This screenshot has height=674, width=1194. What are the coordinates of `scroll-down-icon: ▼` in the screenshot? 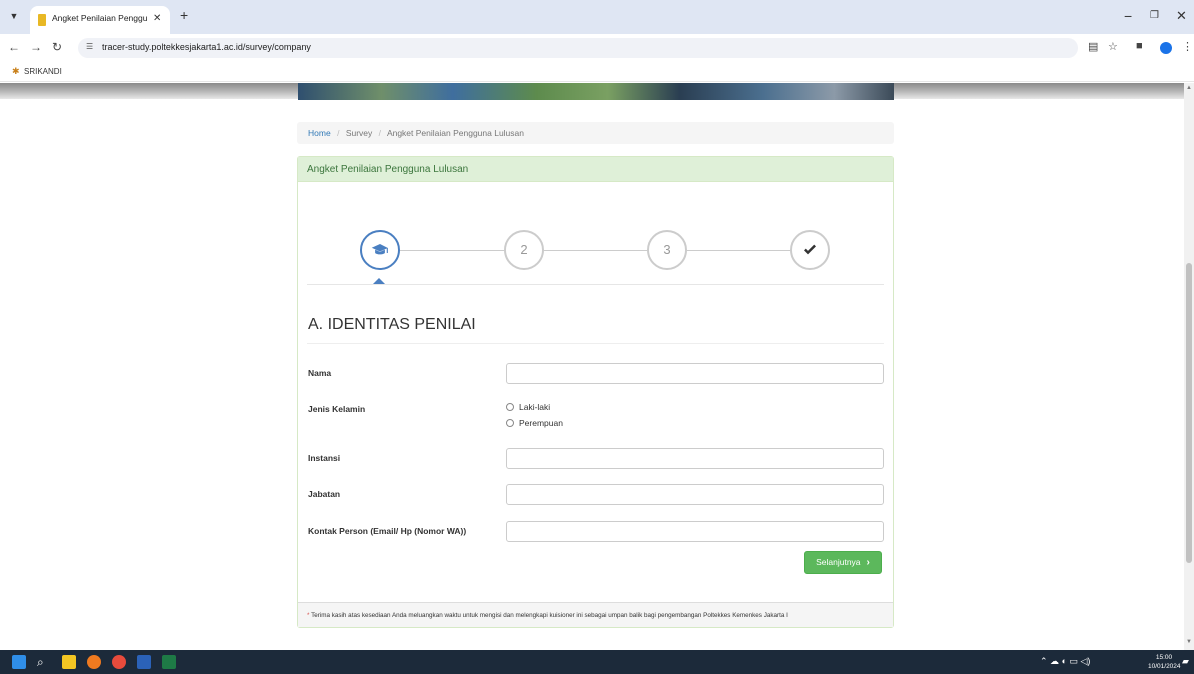 It's located at (1189, 642).